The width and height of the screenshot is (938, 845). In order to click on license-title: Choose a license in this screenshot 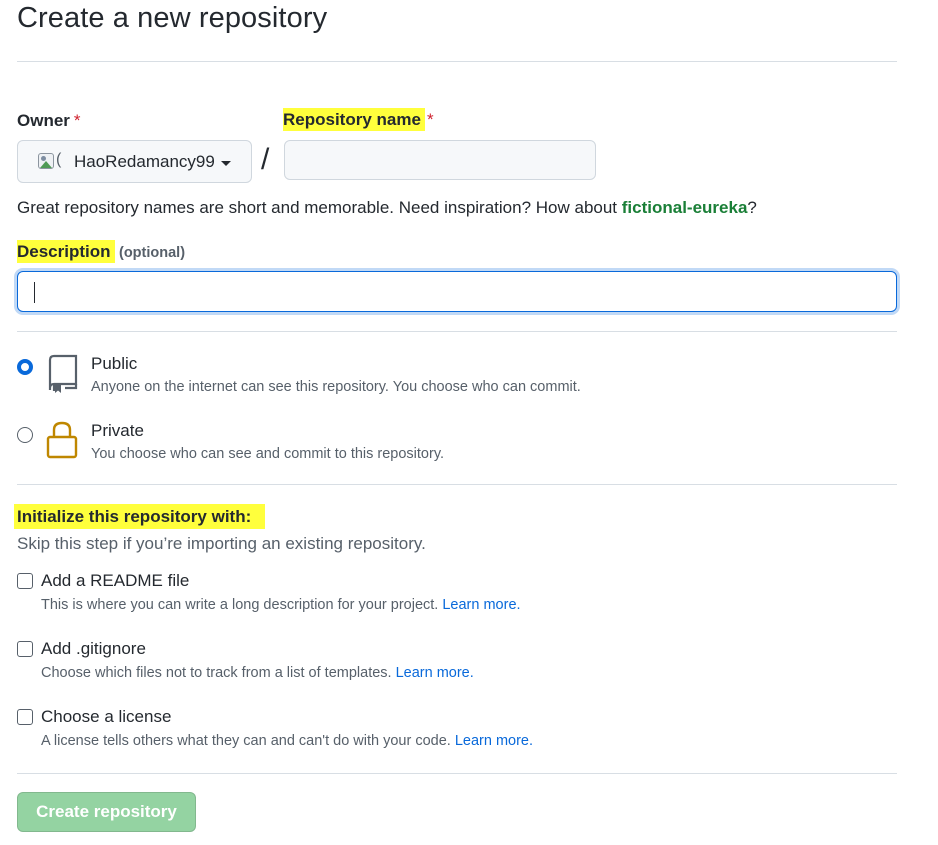, I will do `click(106, 717)`.